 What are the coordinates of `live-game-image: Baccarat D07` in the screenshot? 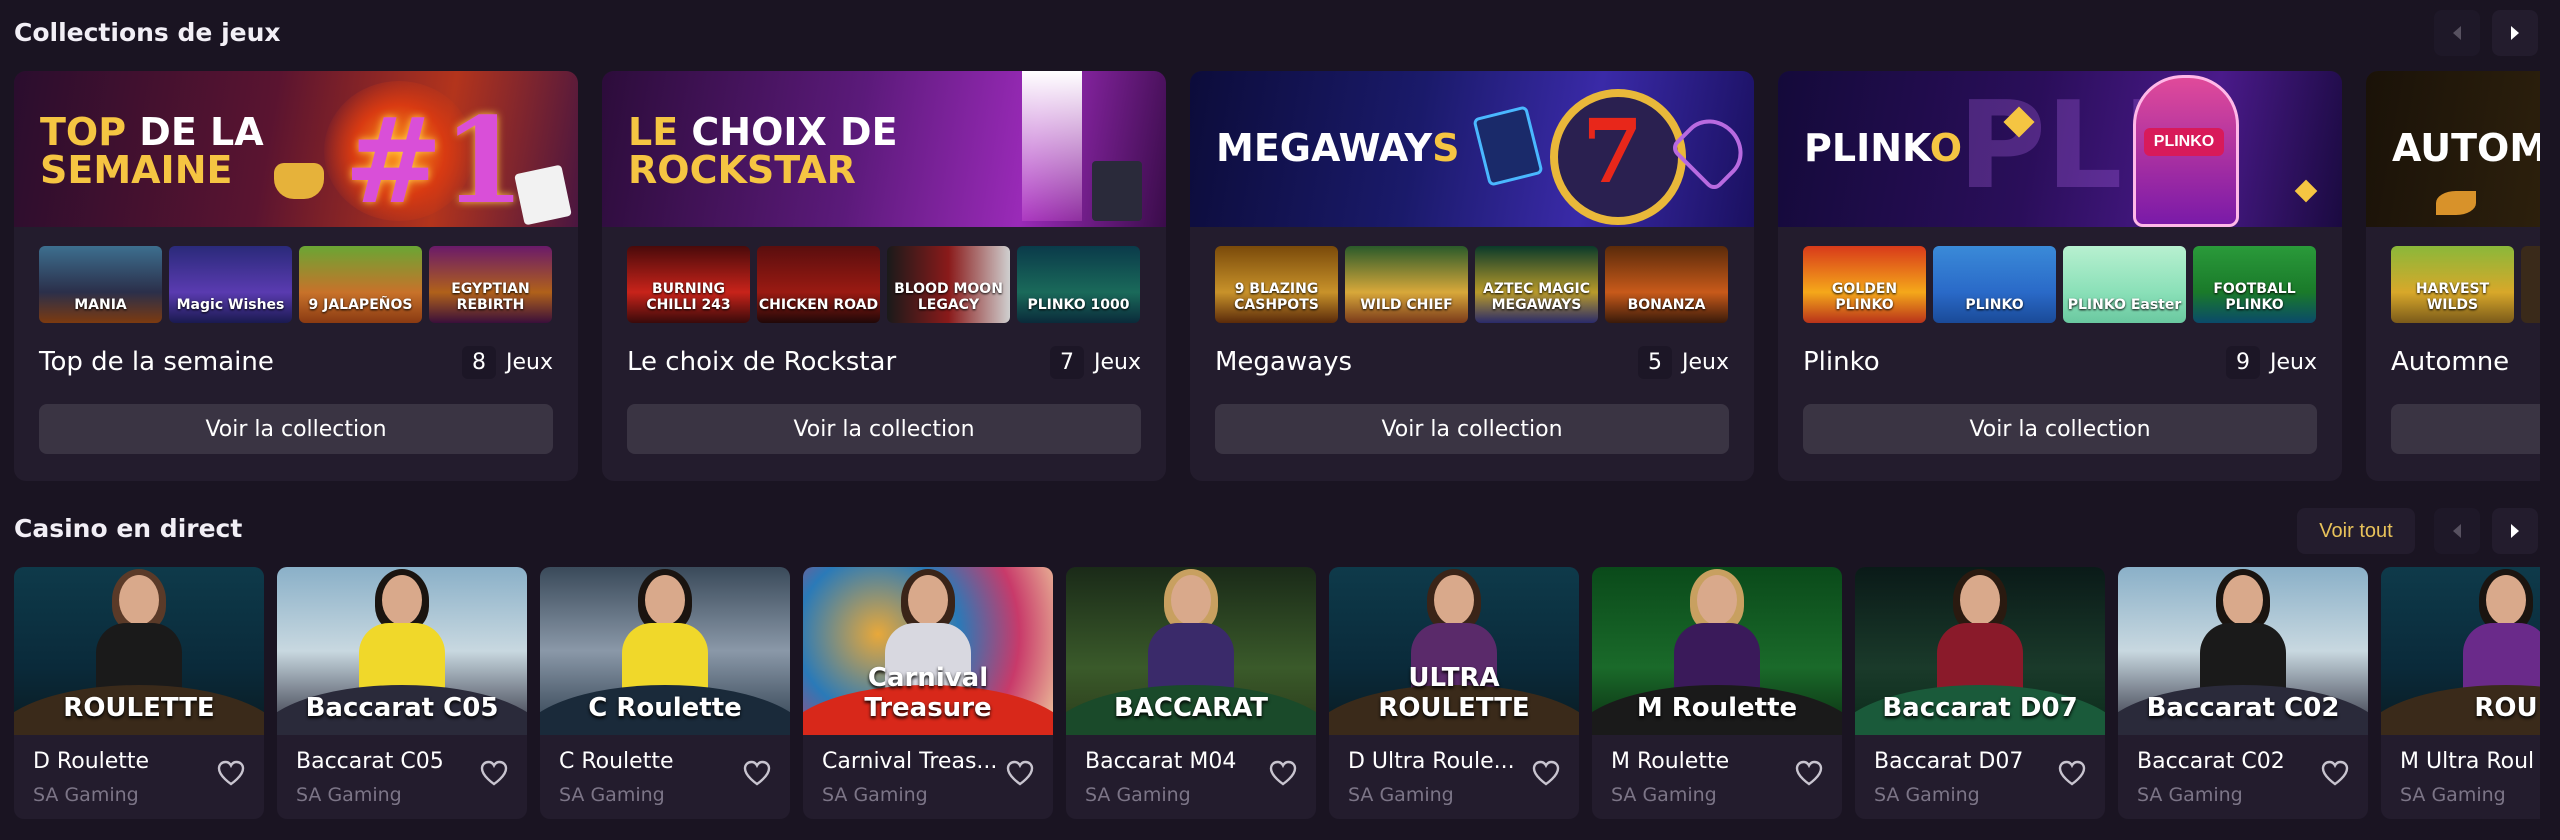 It's located at (1980, 651).